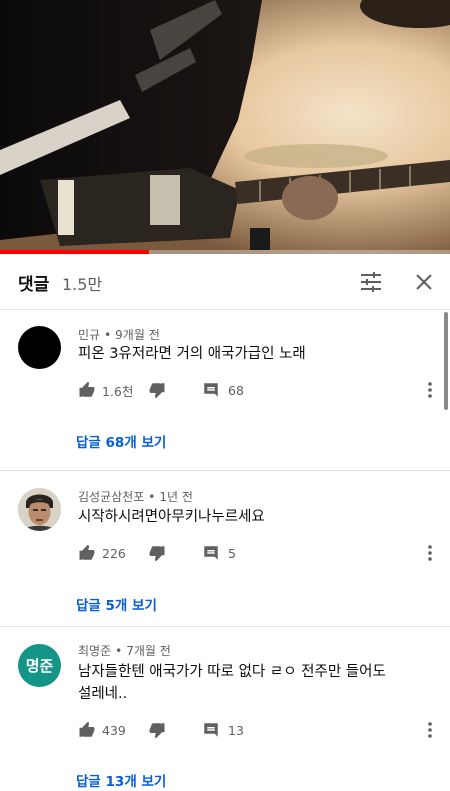 The width and height of the screenshot is (450, 791). What do you see at coordinates (192, 354) in the screenshot?
I see `comment-text-line: 피온 3유저라면 거의 애국가급인 노래` at bounding box center [192, 354].